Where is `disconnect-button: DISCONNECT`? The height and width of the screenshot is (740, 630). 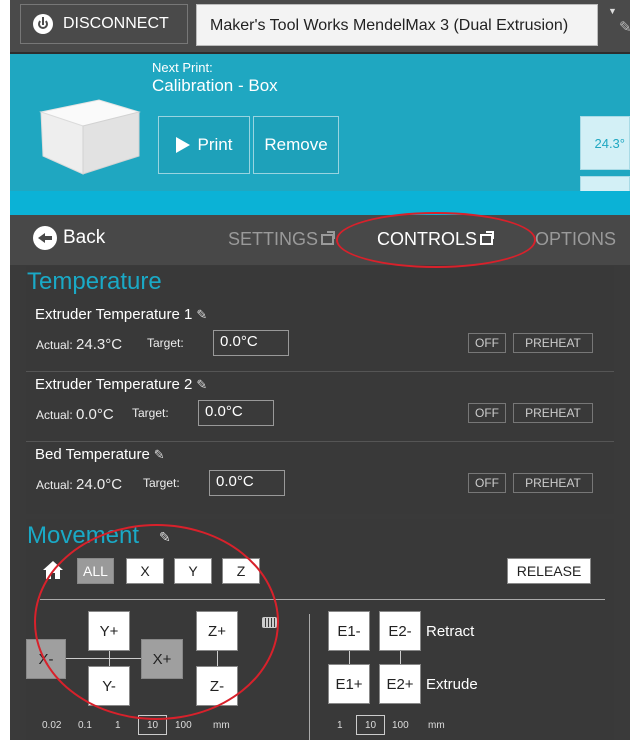 disconnect-button: DISCONNECT is located at coordinates (104, 24).